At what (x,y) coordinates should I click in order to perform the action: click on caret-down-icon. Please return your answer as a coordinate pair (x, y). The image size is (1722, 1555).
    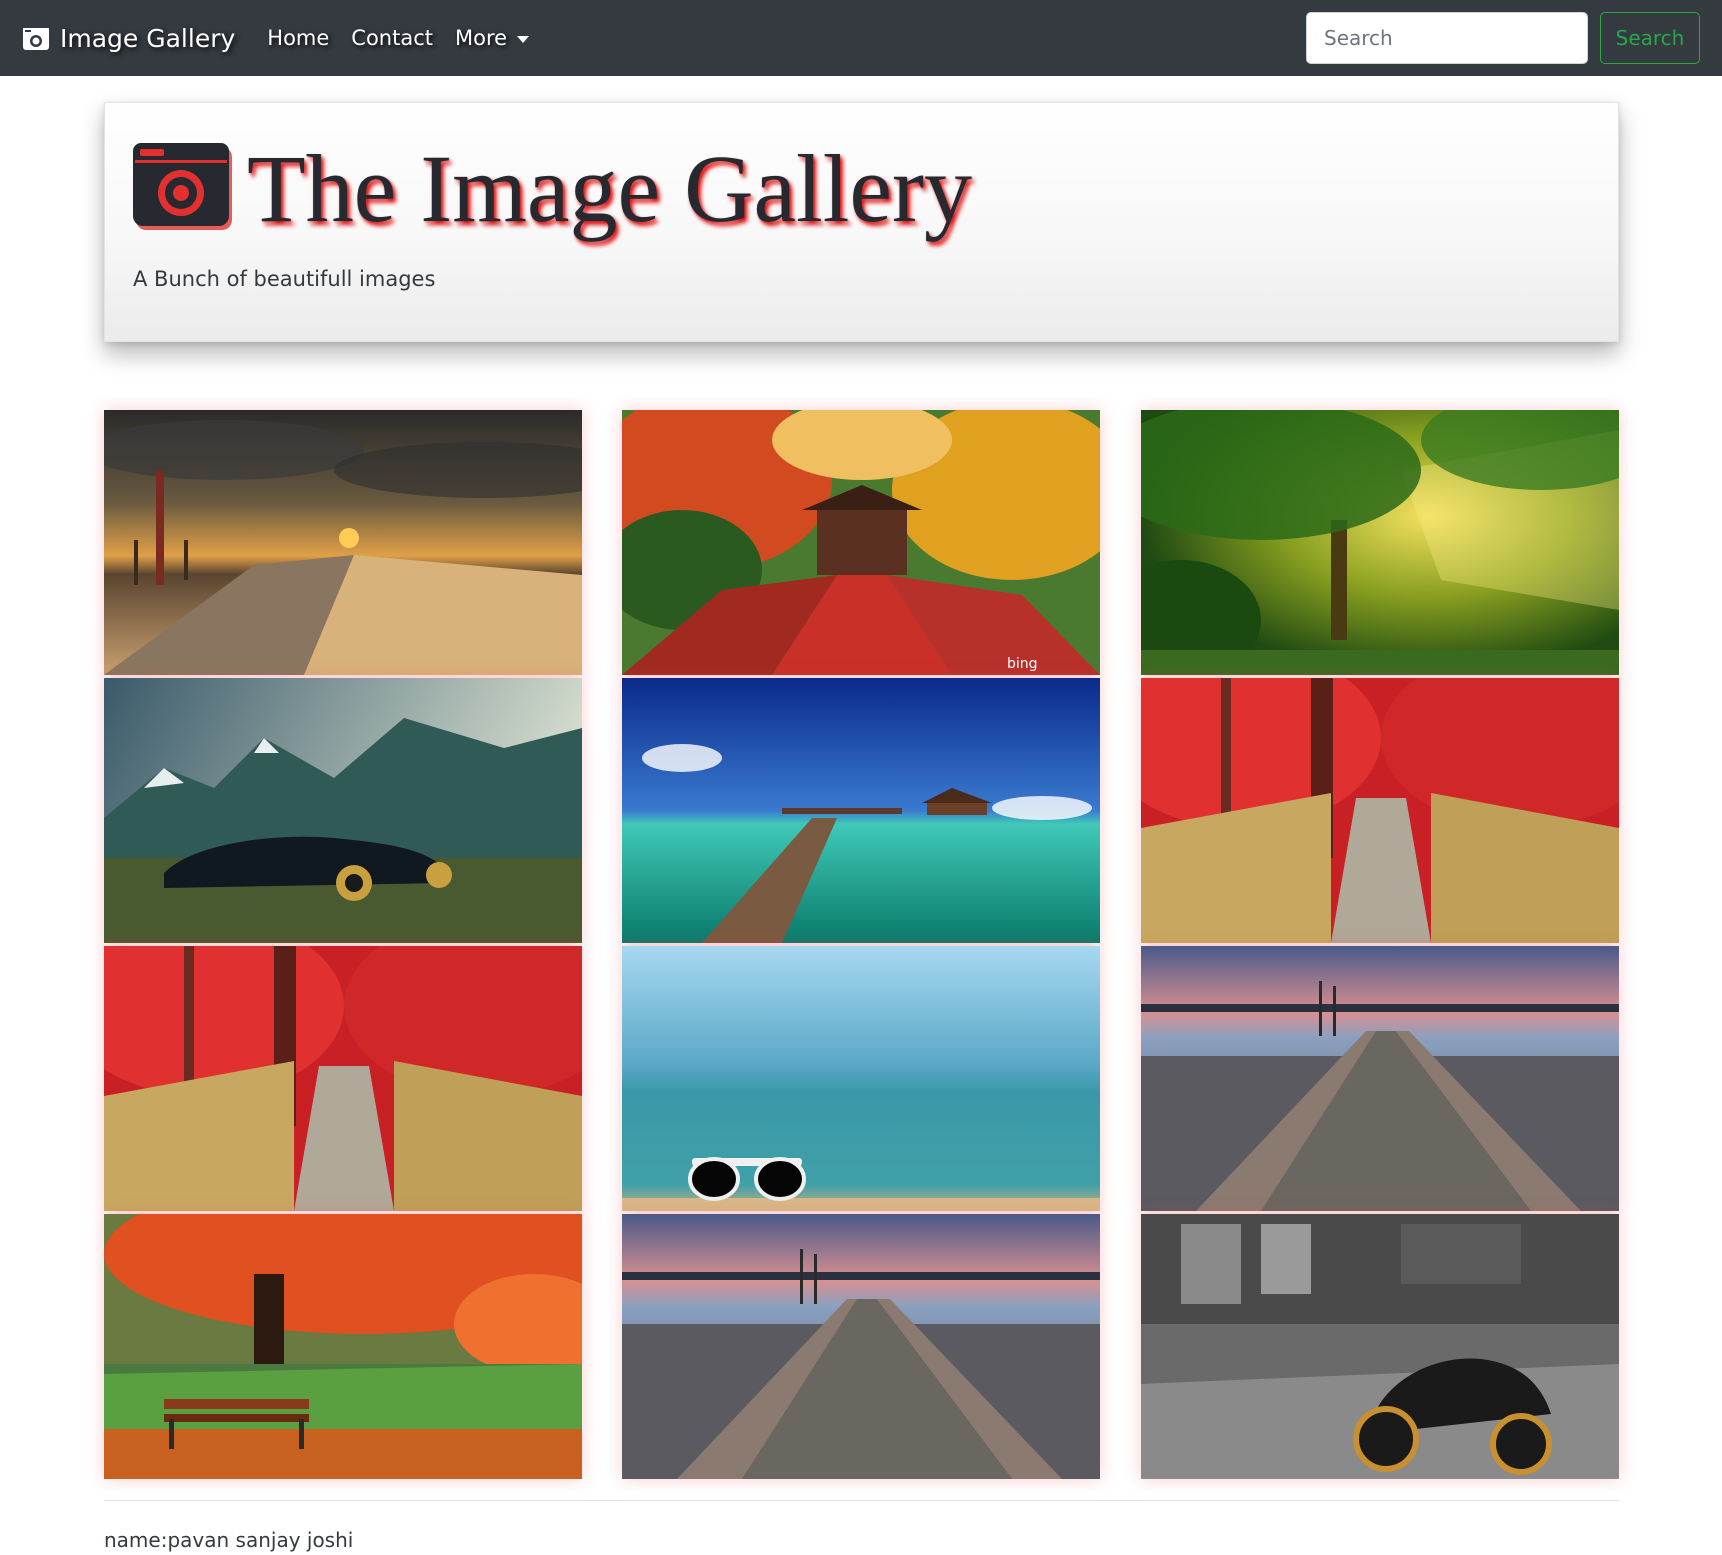
    Looking at the image, I should click on (523, 39).